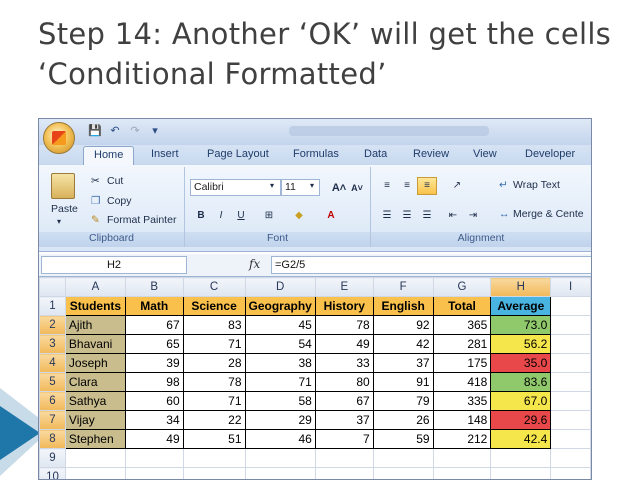 This screenshot has height=480, width=638. What do you see at coordinates (521, 325) in the screenshot?
I see `average-cell: 73.0` at bounding box center [521, 325].